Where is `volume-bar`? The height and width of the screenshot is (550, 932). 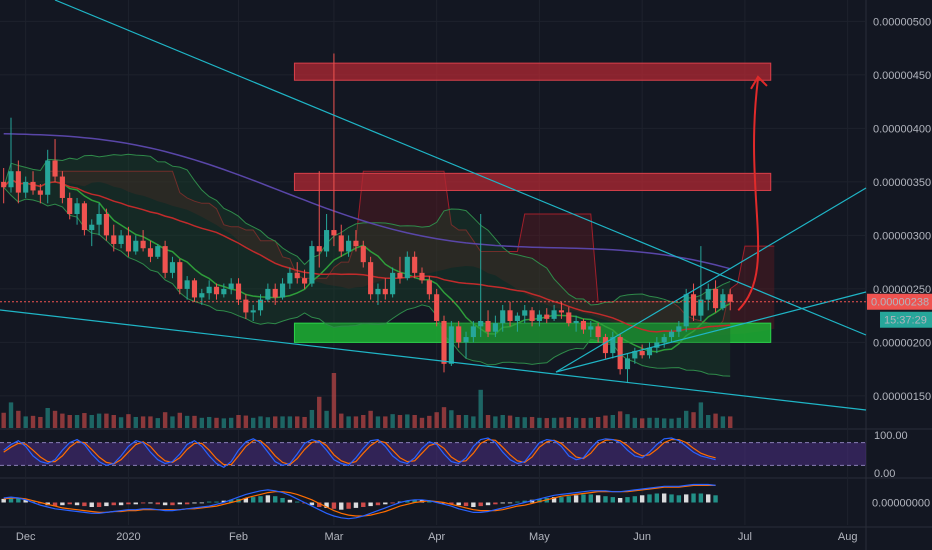
volume-bar is located at coordinates (187, 421).